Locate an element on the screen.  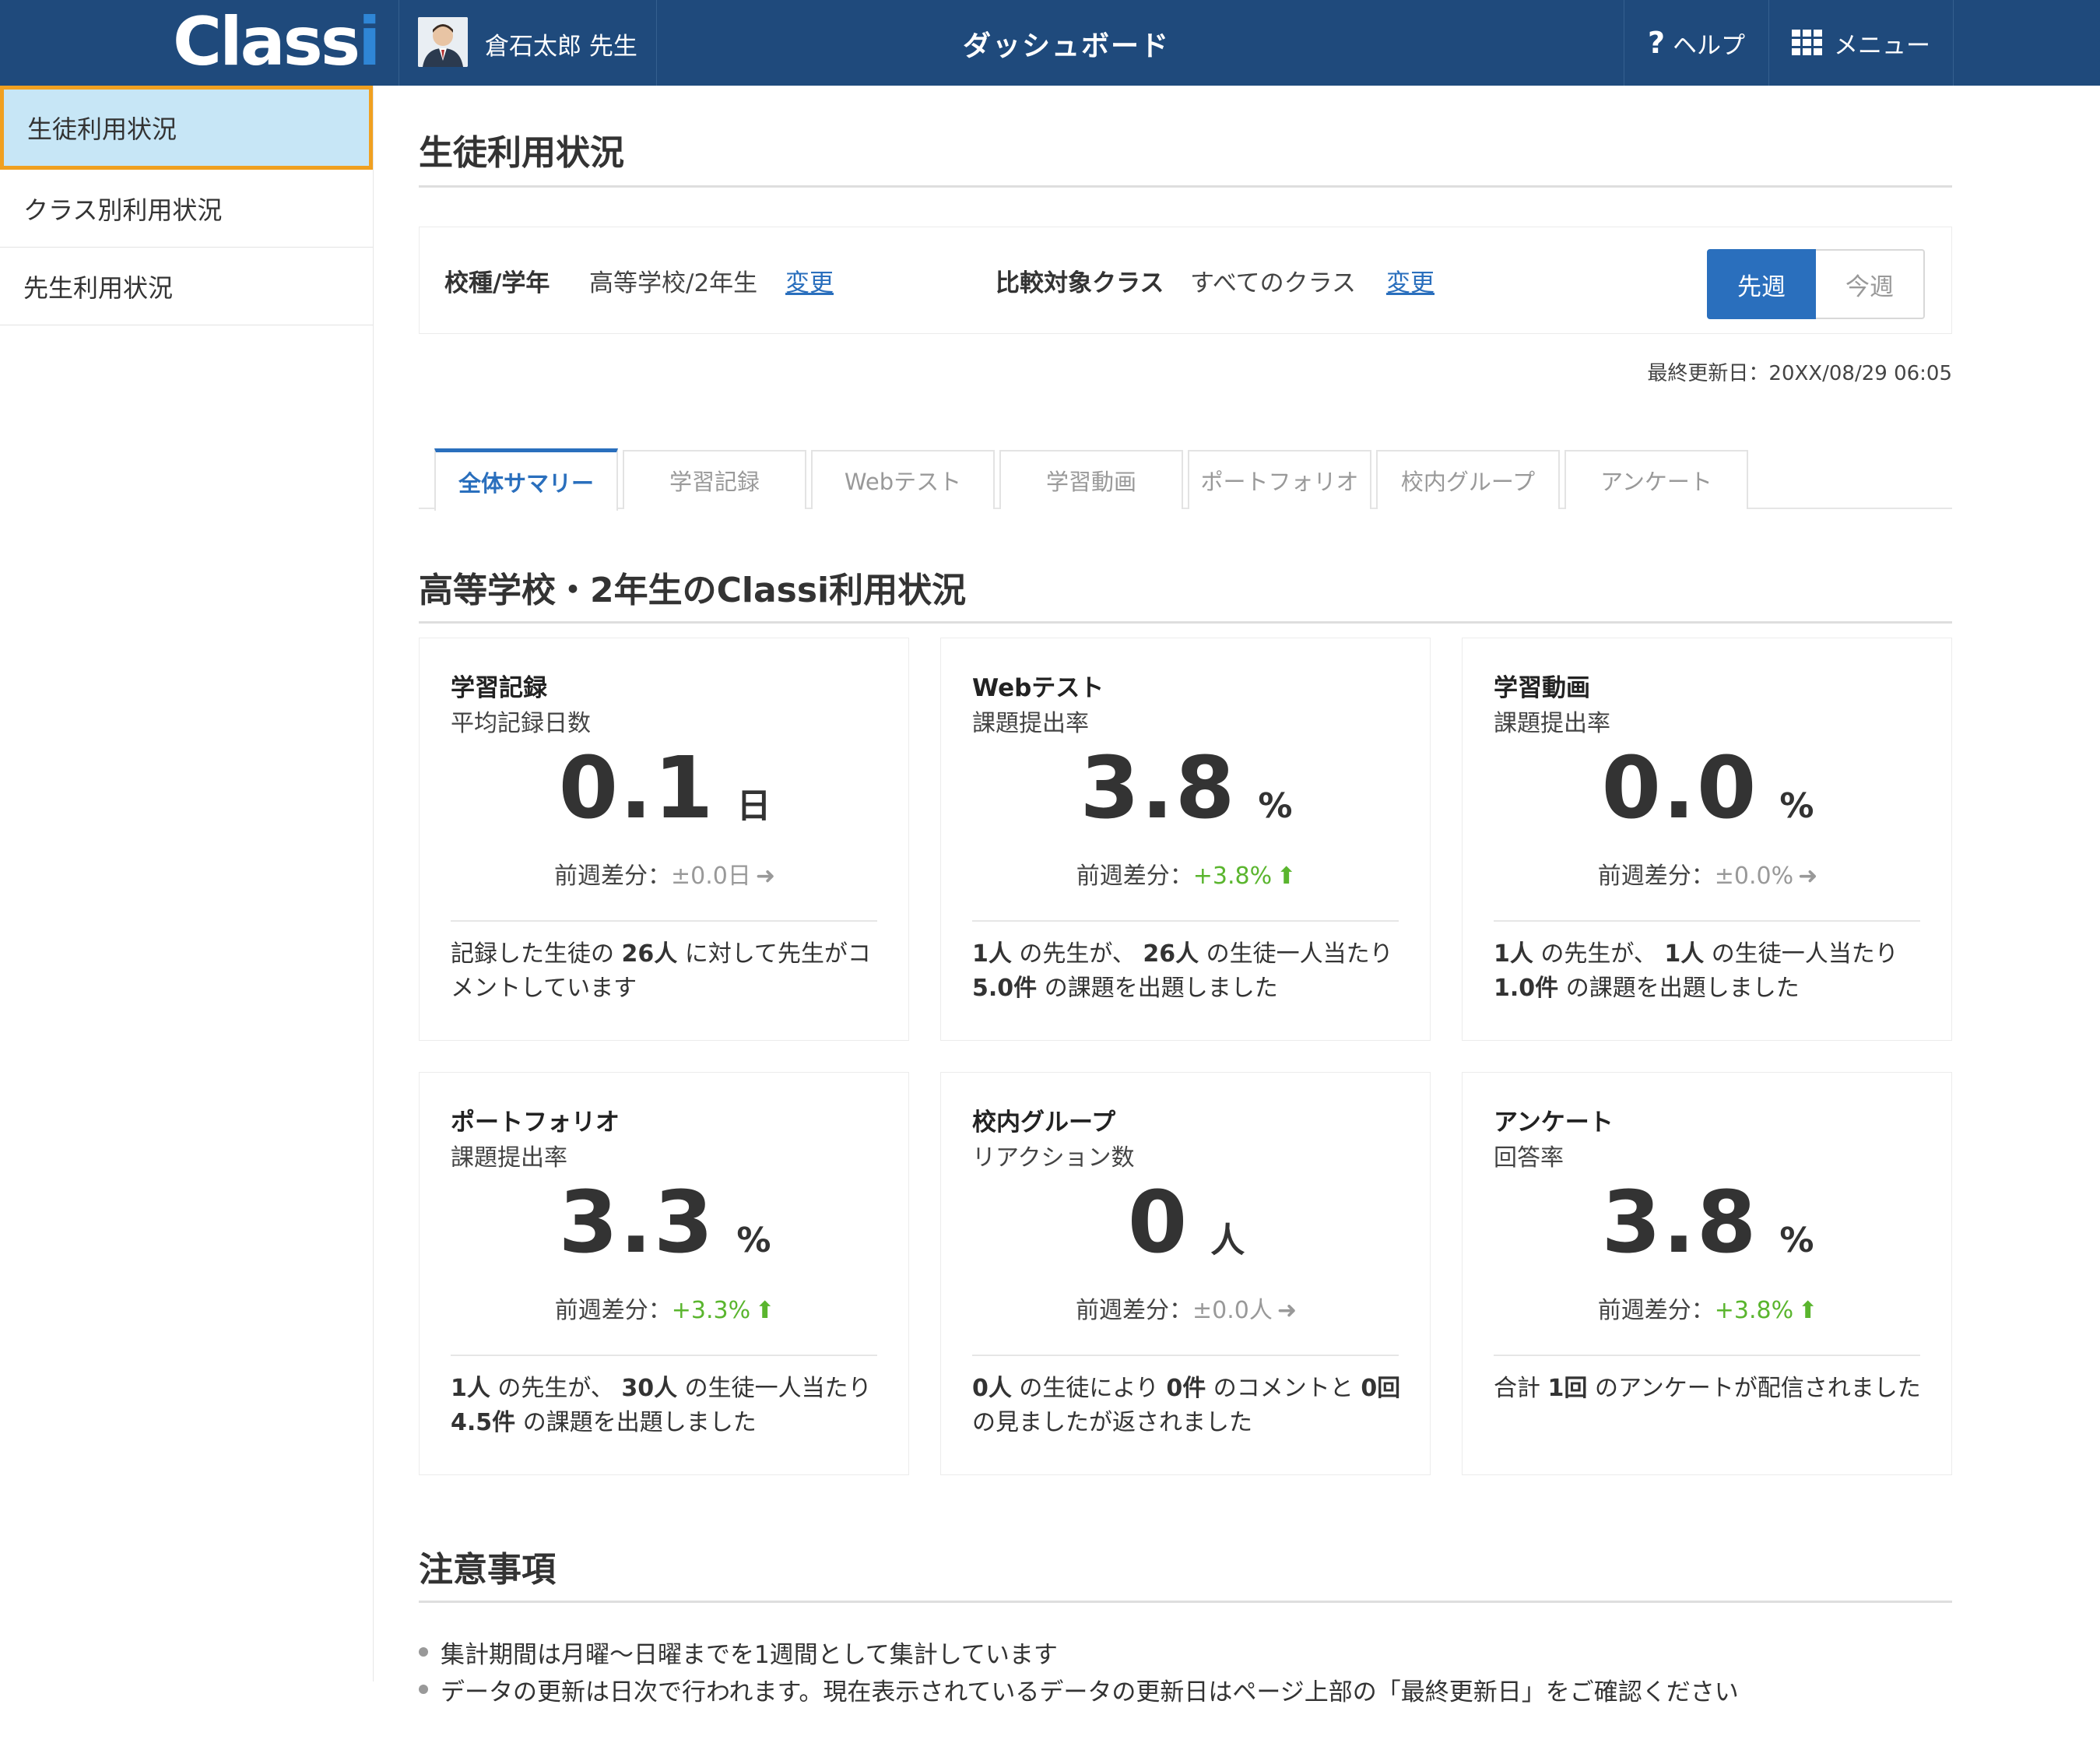
card-desc-part: 5.0件 is located at coordinates (1005, 988).